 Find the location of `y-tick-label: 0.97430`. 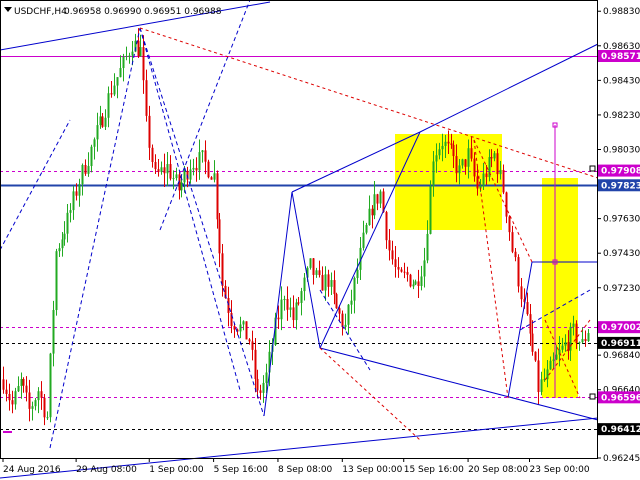

y-tick-label: 0.97430 is located at coordinates (621, 254).